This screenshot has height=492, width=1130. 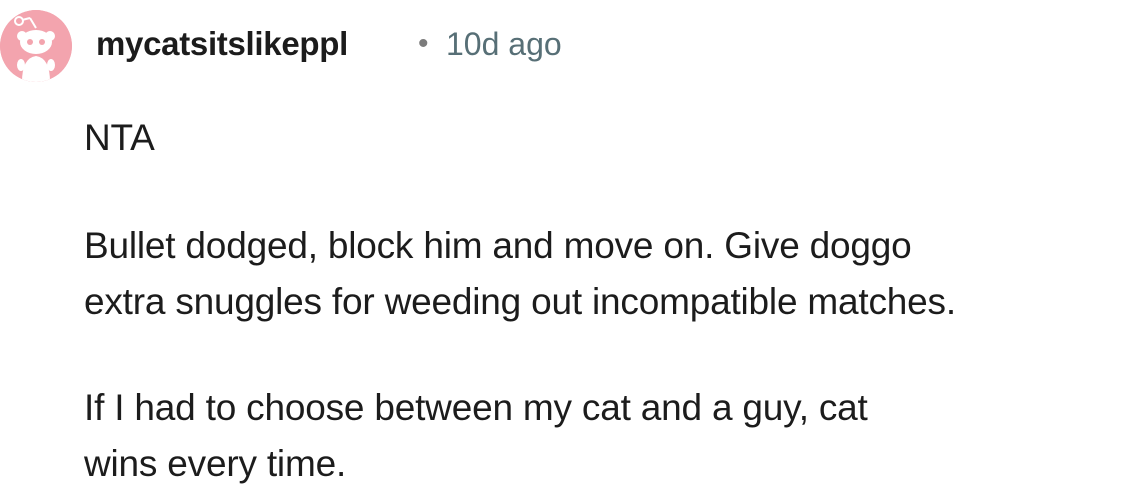 I want to click on comment-author: mycatsitslikeppl, so click(x=222, y=44).